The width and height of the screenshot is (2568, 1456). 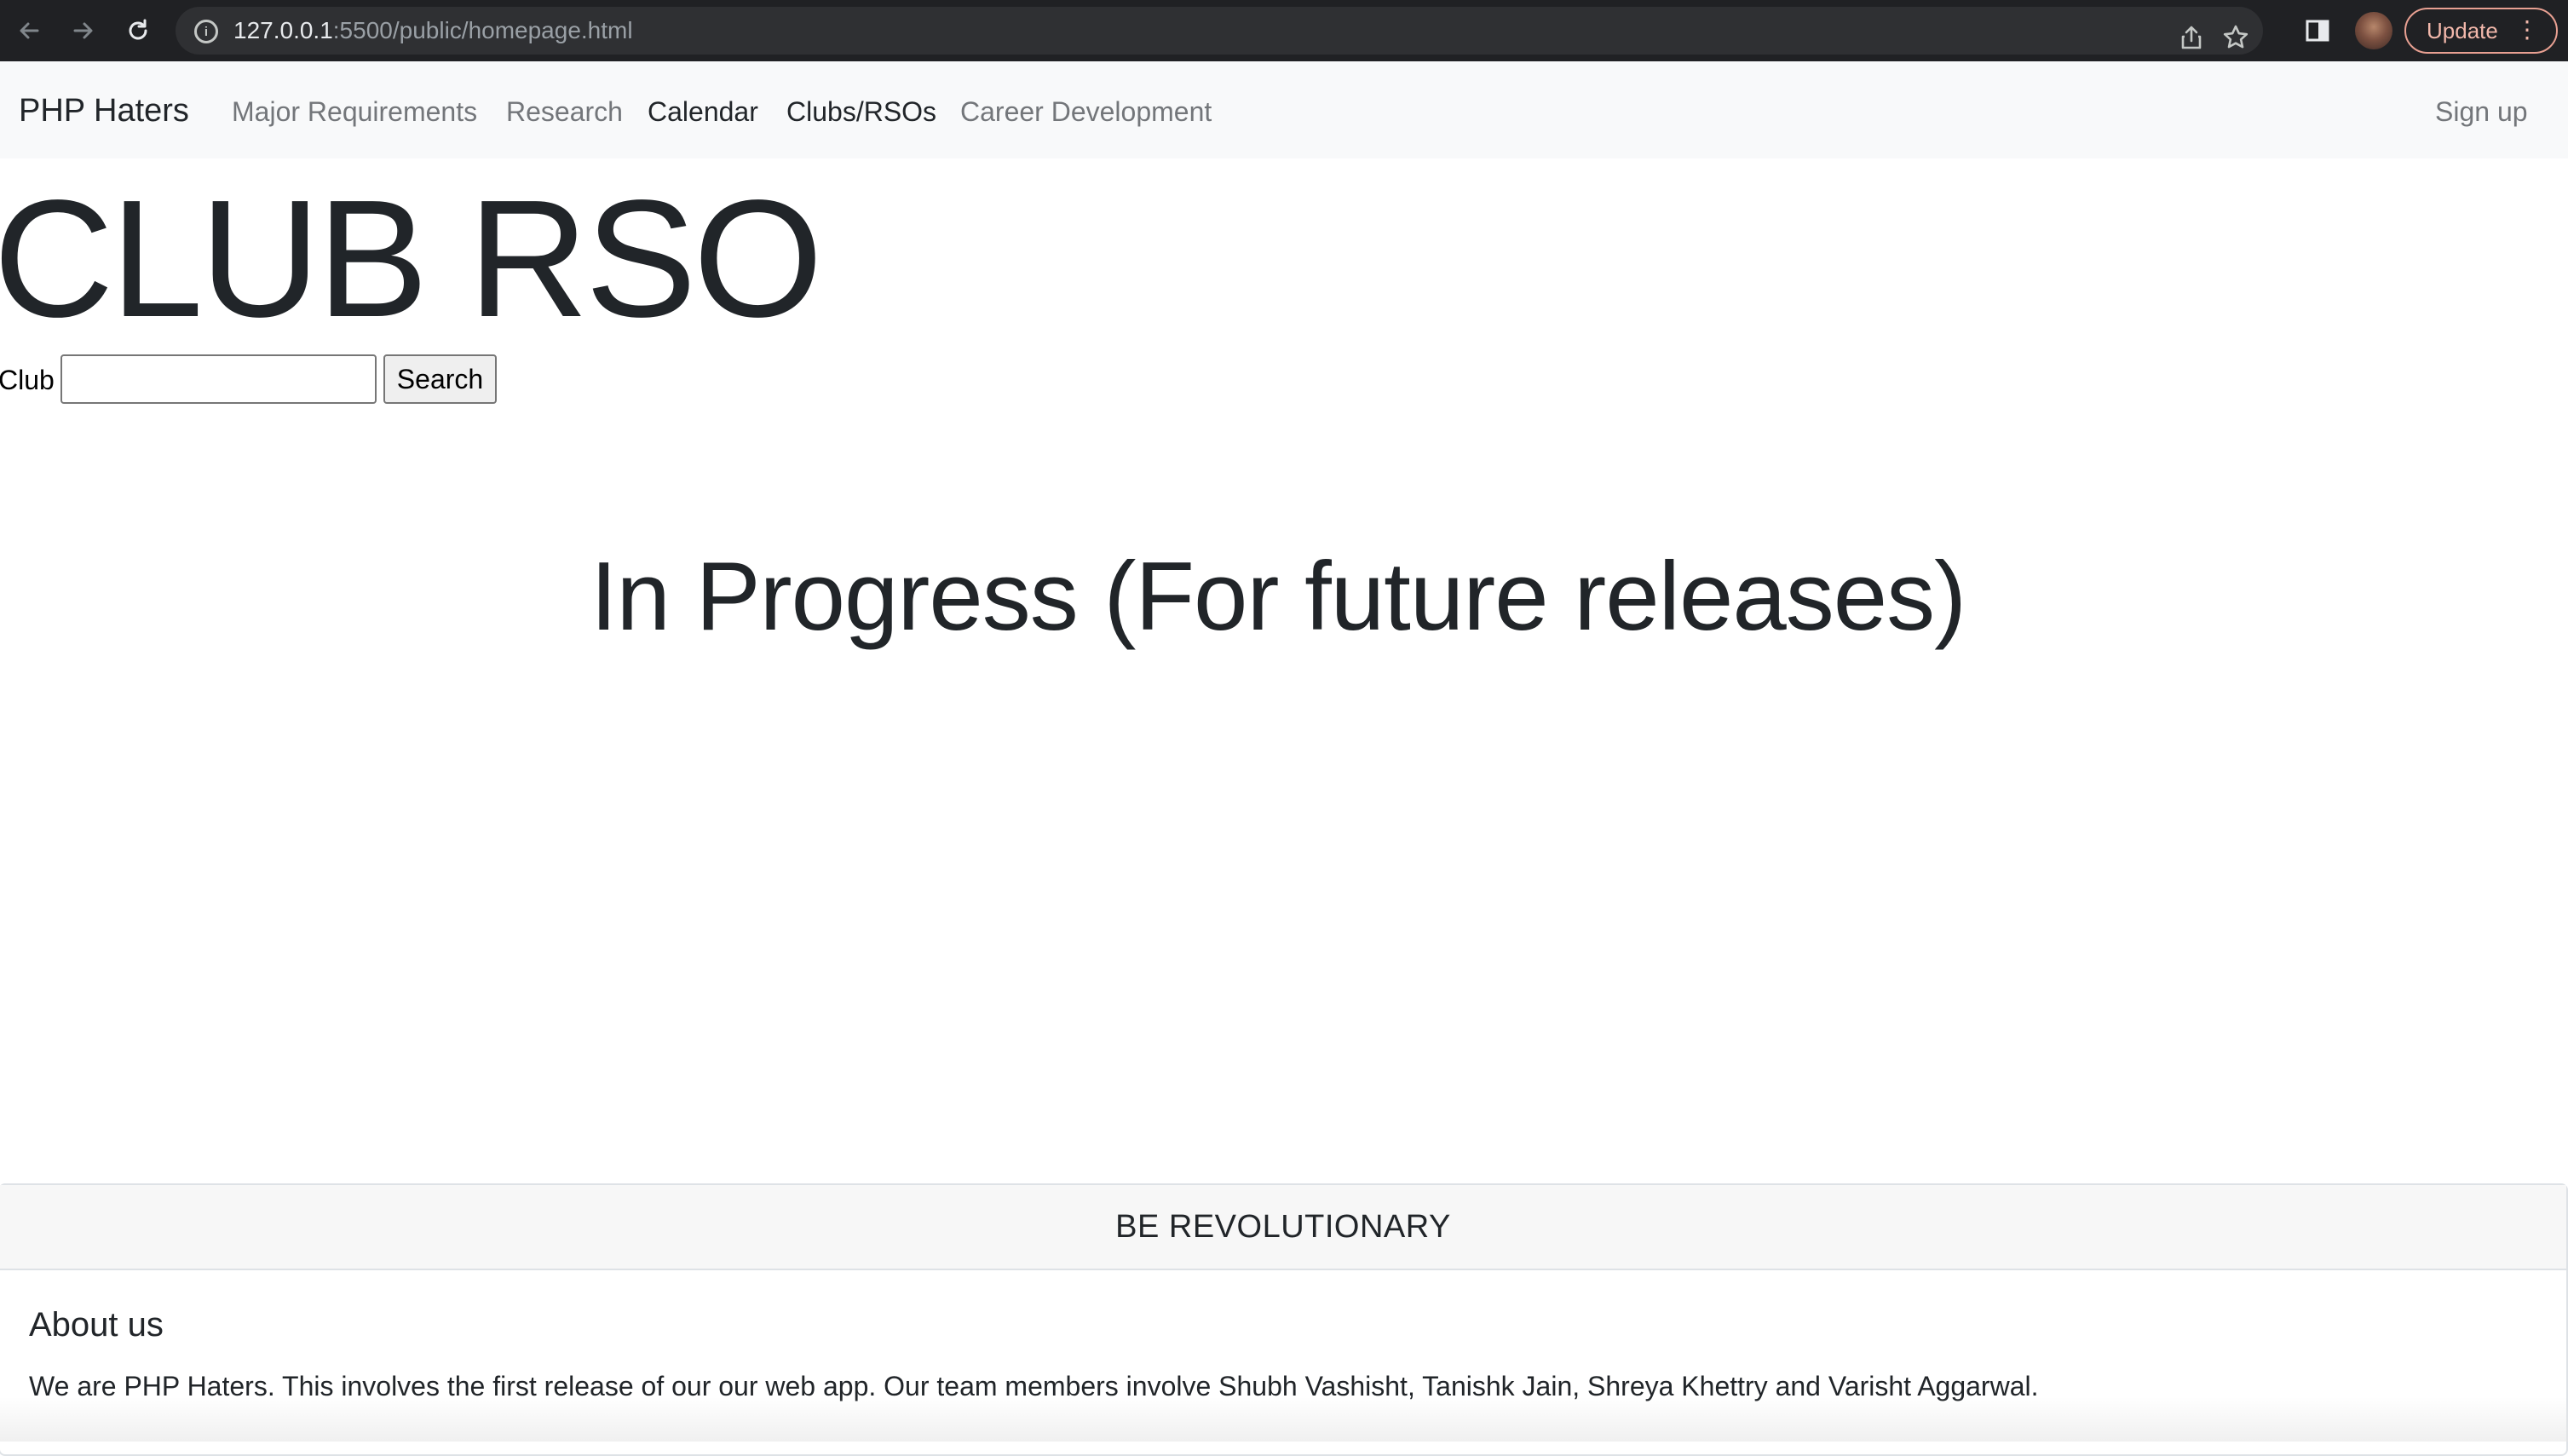 I want to click on url-text: 127.0.0.1:5500/public/homepage.html, so click(x=433, y=30).